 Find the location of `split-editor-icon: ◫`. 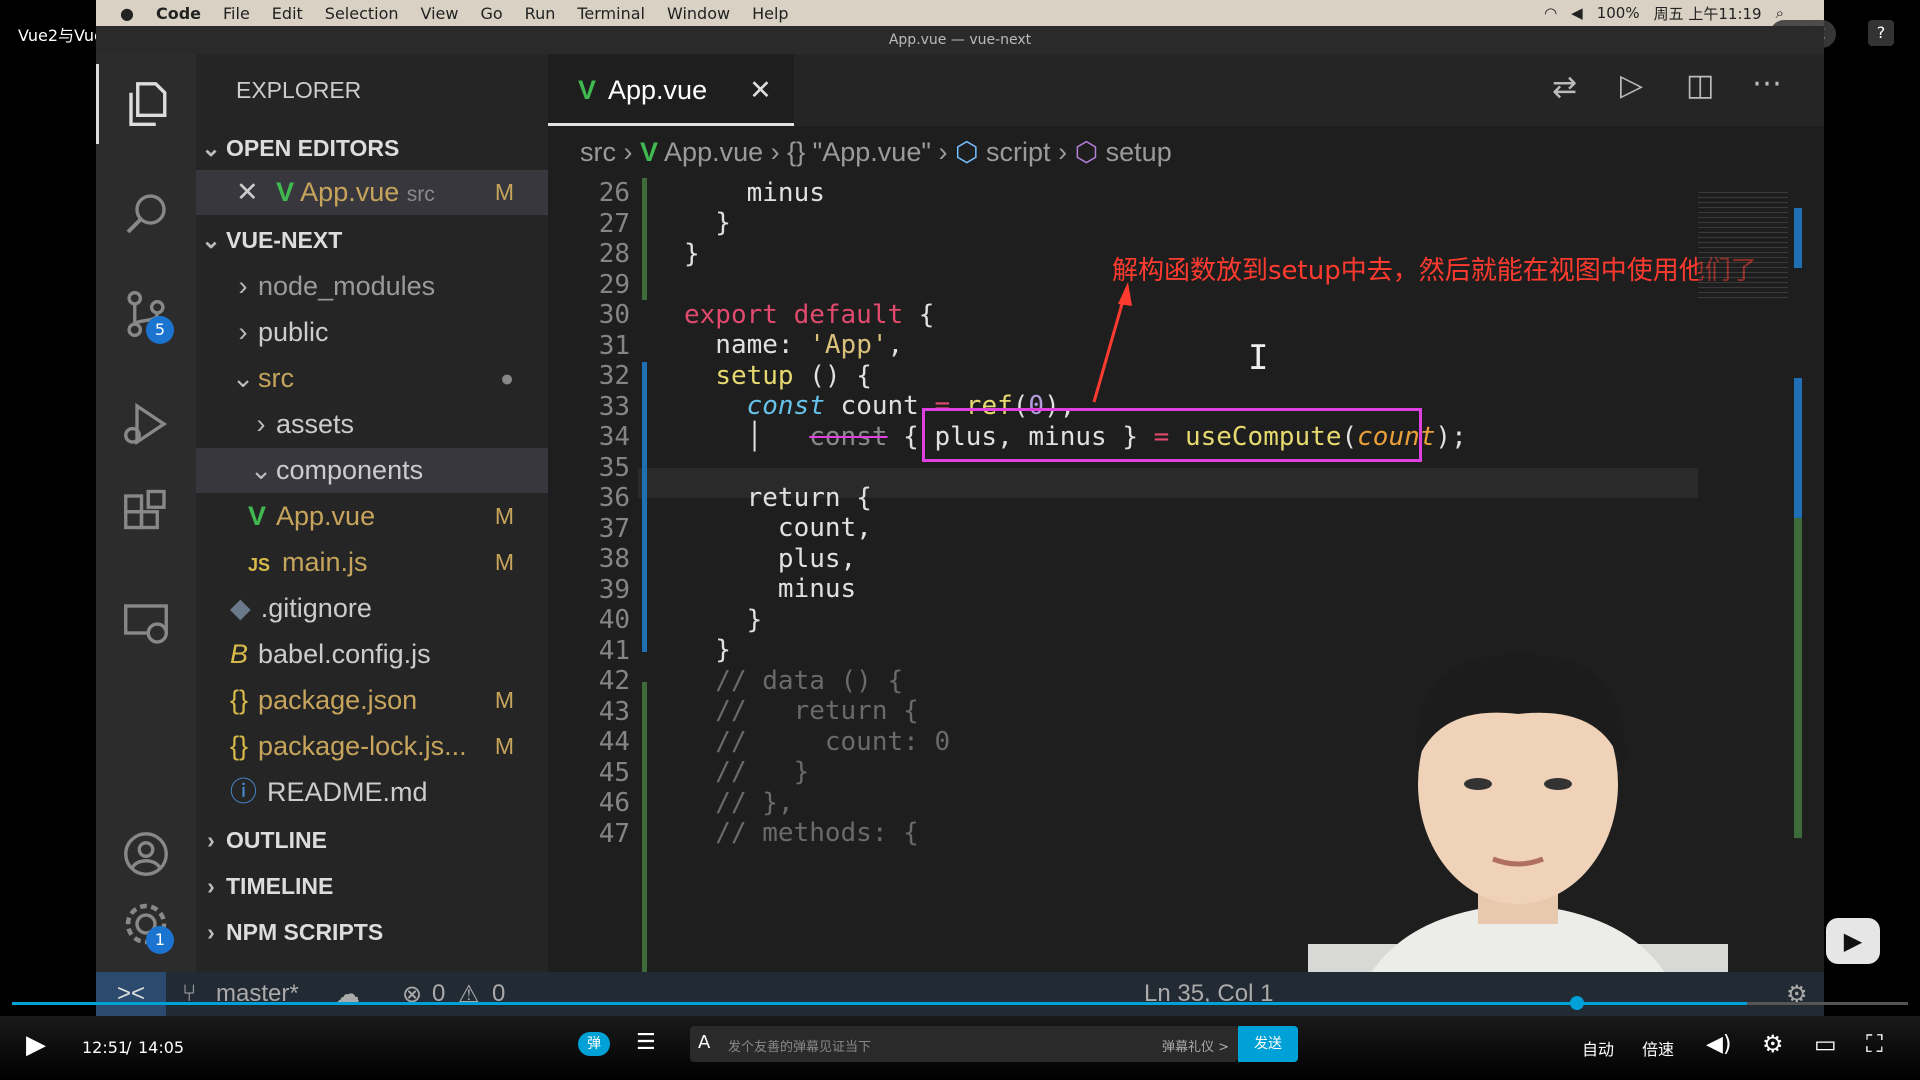

split-editor-icon: ◫ is located at coordinates (1700, 85).